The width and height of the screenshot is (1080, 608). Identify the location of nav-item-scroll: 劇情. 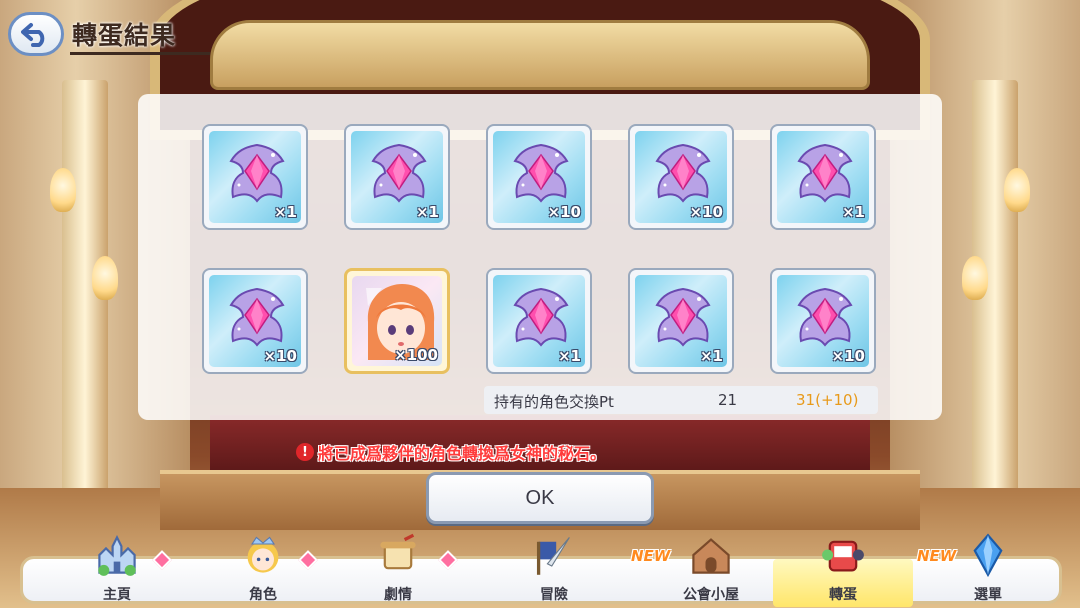
(398, 570).